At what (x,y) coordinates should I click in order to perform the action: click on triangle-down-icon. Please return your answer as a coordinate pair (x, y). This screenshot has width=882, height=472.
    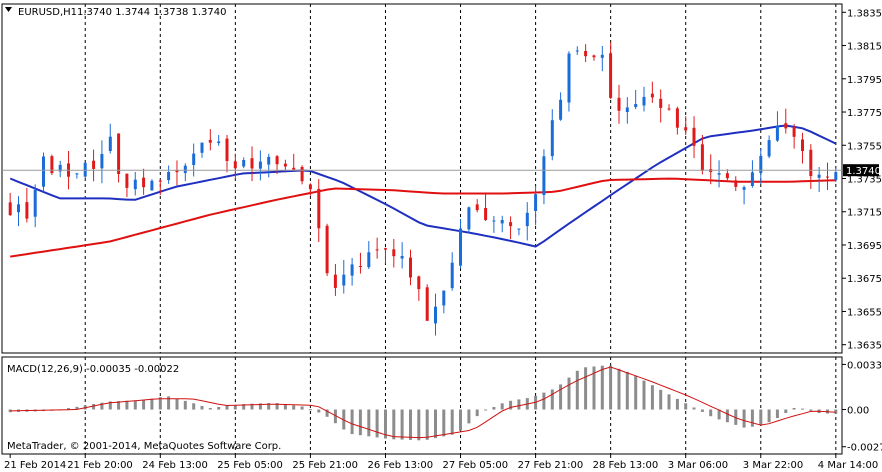
    Looking at the image, I should click on (8, 9).